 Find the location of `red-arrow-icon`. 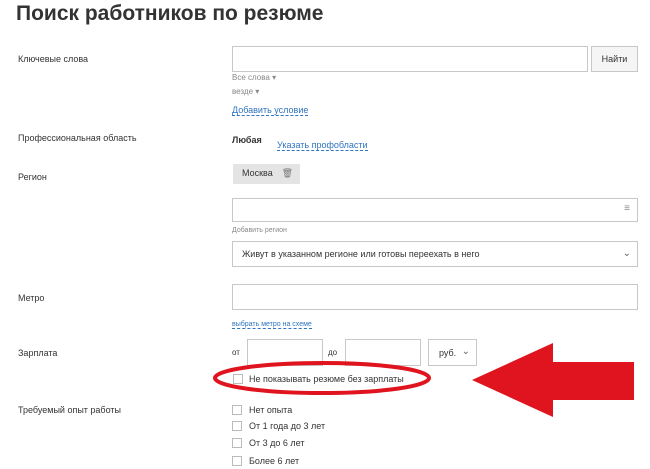

red-arrow-icon is located at coordinates (553, 380).